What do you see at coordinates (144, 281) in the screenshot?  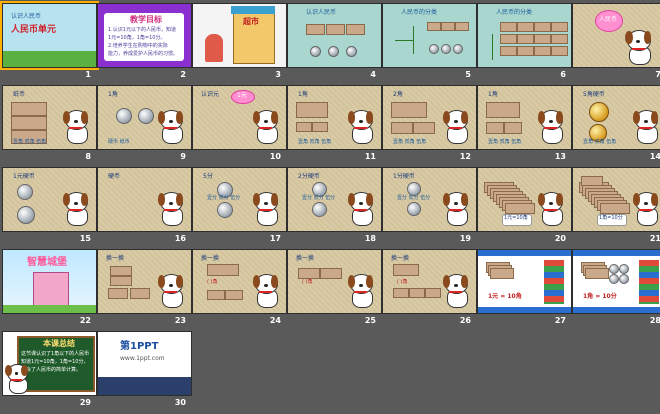 I see `slide-preview: 换一换` at bounding box center [144, 281].